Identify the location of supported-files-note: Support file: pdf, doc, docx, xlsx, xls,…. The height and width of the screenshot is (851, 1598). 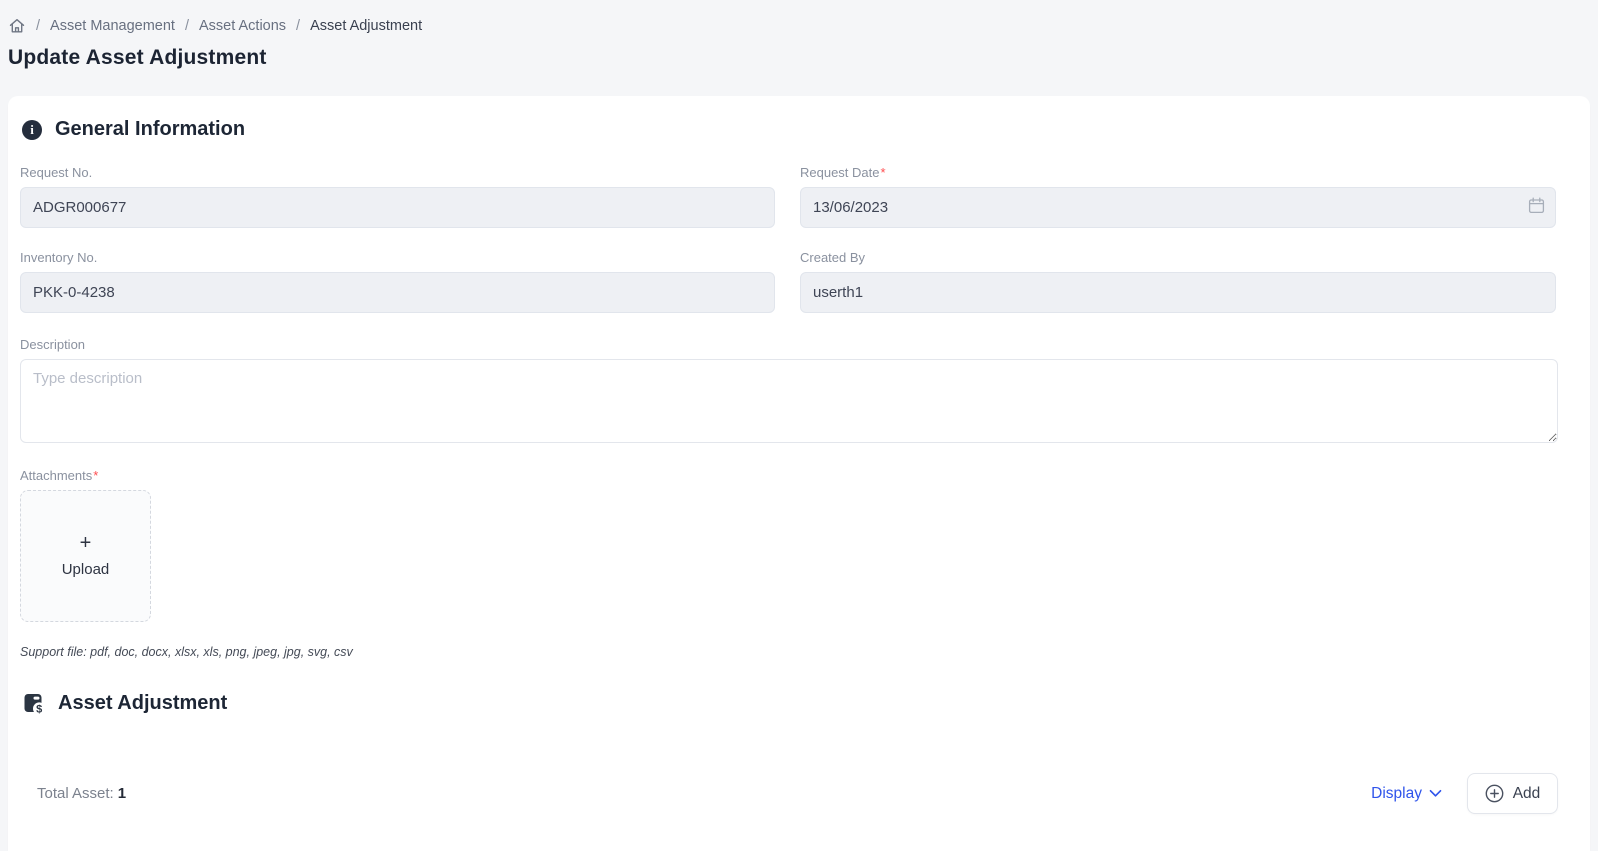
(186, 652).